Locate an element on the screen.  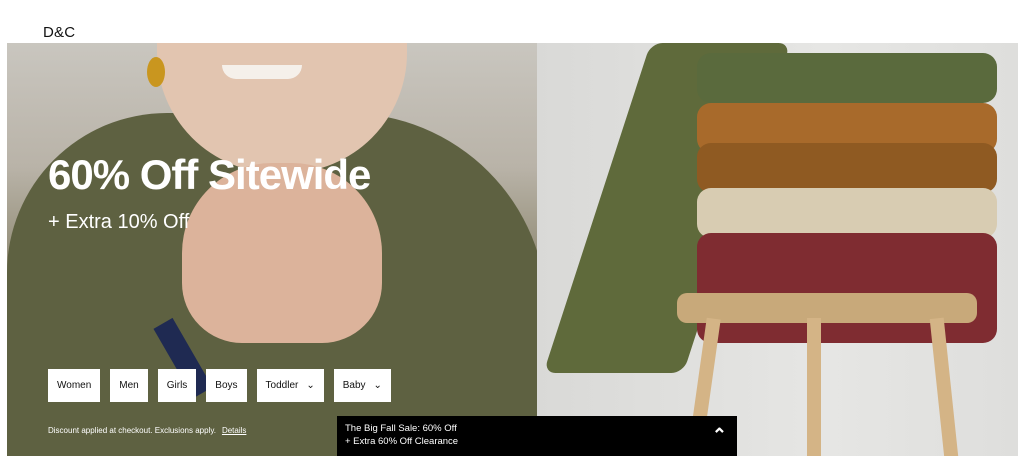
sale-bar-line2: + Extra 60% Off Clearance is located at coordinates (402, 441).